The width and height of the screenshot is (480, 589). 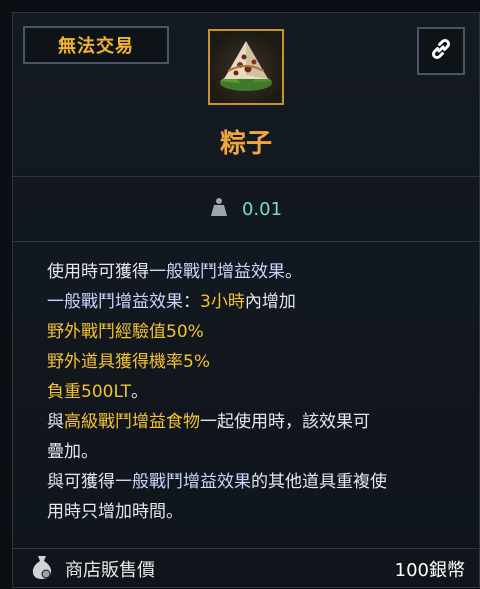 I want to click on description-segment: 一起使用時，該效果可, so click(x=285, y=422).